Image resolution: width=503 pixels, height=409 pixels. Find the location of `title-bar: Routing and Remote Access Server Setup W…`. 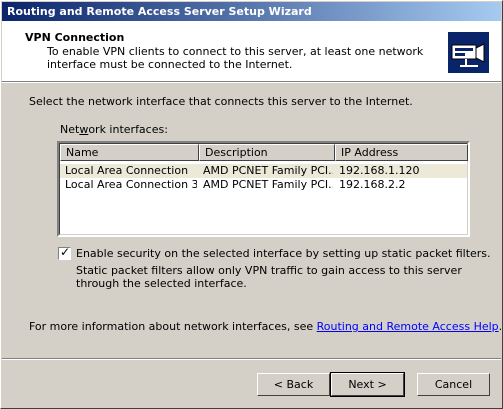

title-bar: Routing and Remote Access Server Setup W… is located at coordinates (251, 11).